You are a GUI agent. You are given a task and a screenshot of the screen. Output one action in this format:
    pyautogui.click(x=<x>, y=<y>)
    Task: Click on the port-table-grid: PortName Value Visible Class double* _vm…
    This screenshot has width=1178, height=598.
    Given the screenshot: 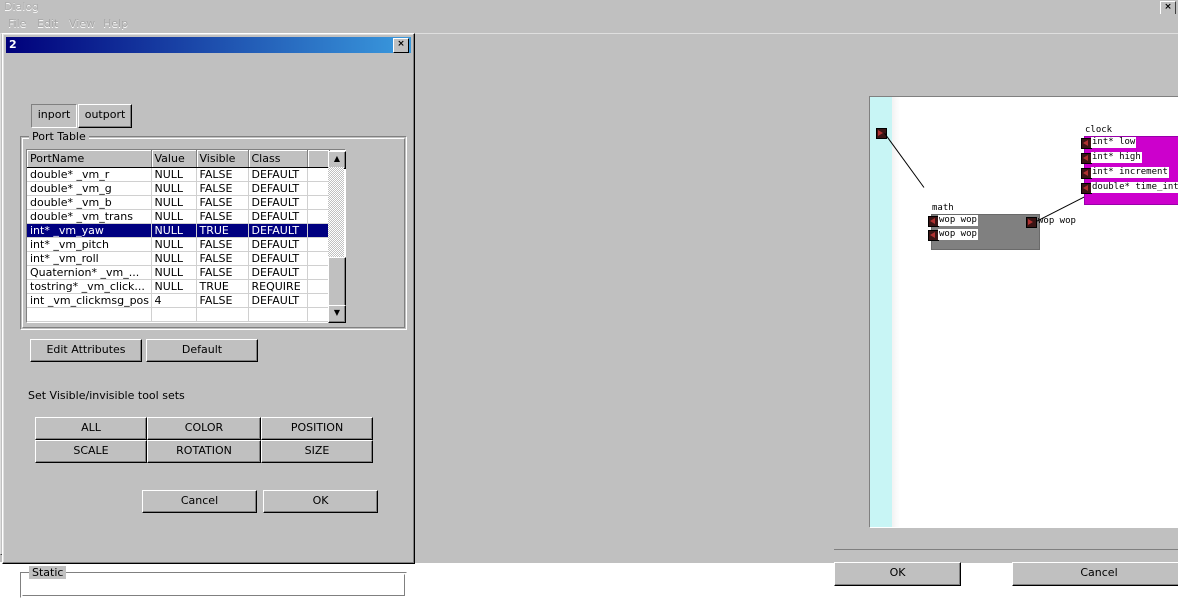 What is the action you would take?
    pyautogui.click(x=178, y=236)
    